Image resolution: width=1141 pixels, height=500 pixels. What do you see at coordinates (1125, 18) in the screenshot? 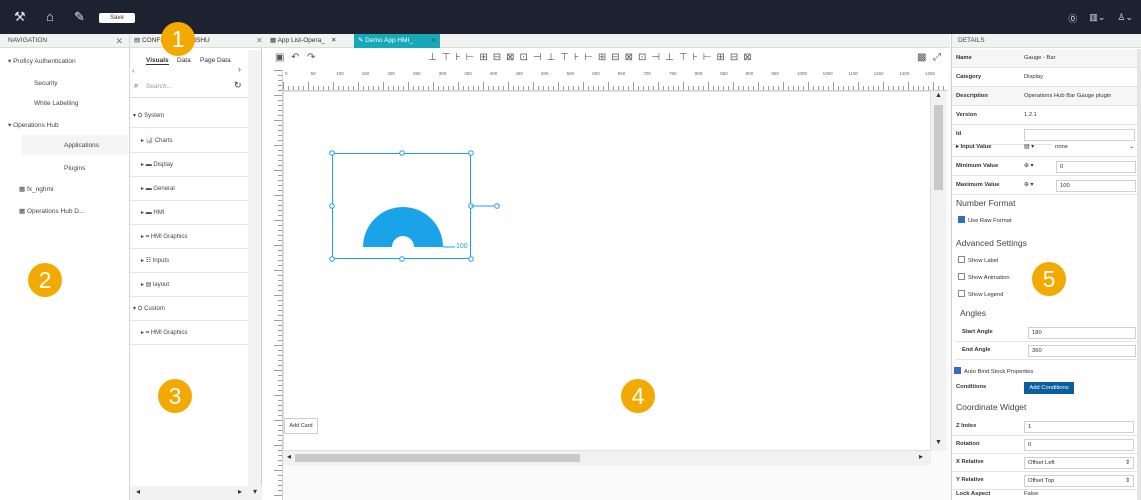
I see `user-icon: ♙⌄` at bounding box center [1125, 18].